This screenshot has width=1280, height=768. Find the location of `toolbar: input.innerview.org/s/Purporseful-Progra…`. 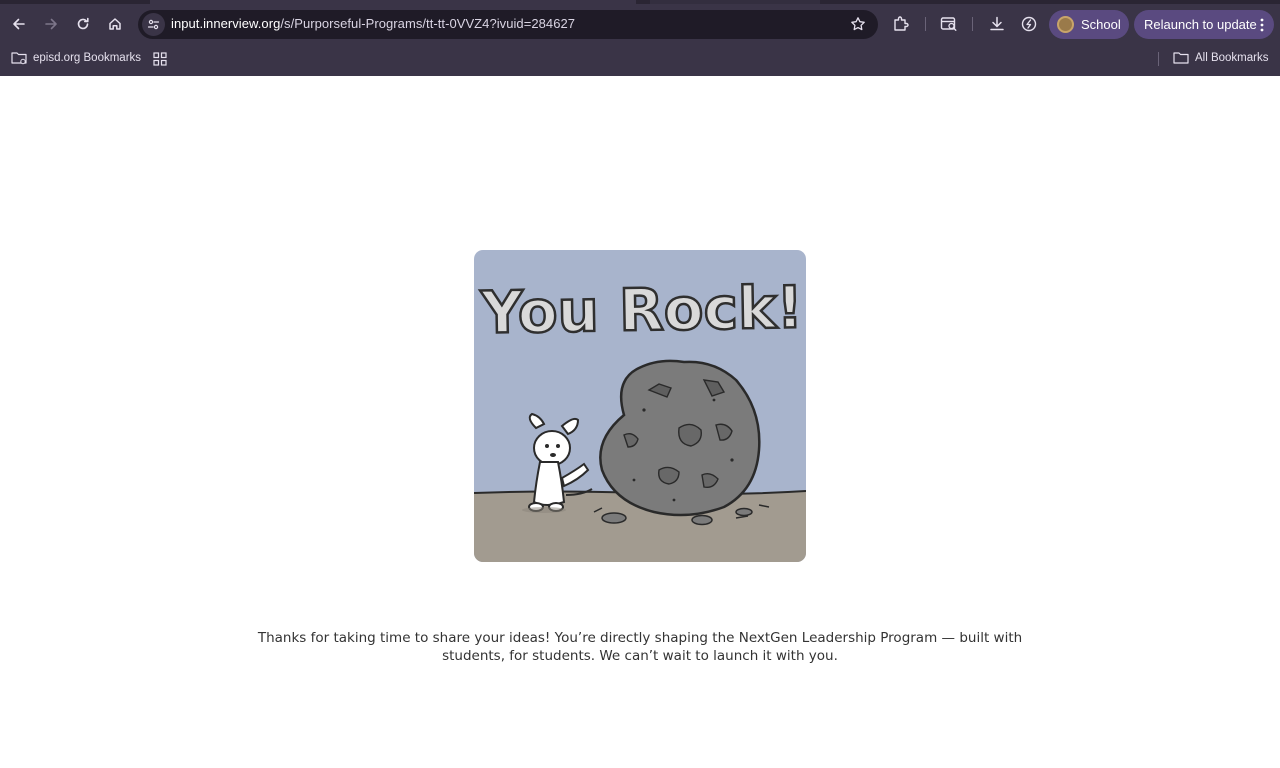

toolbar: input.innerview.org/s/Purporseful-Progra… is located at coordinates (640, 24).